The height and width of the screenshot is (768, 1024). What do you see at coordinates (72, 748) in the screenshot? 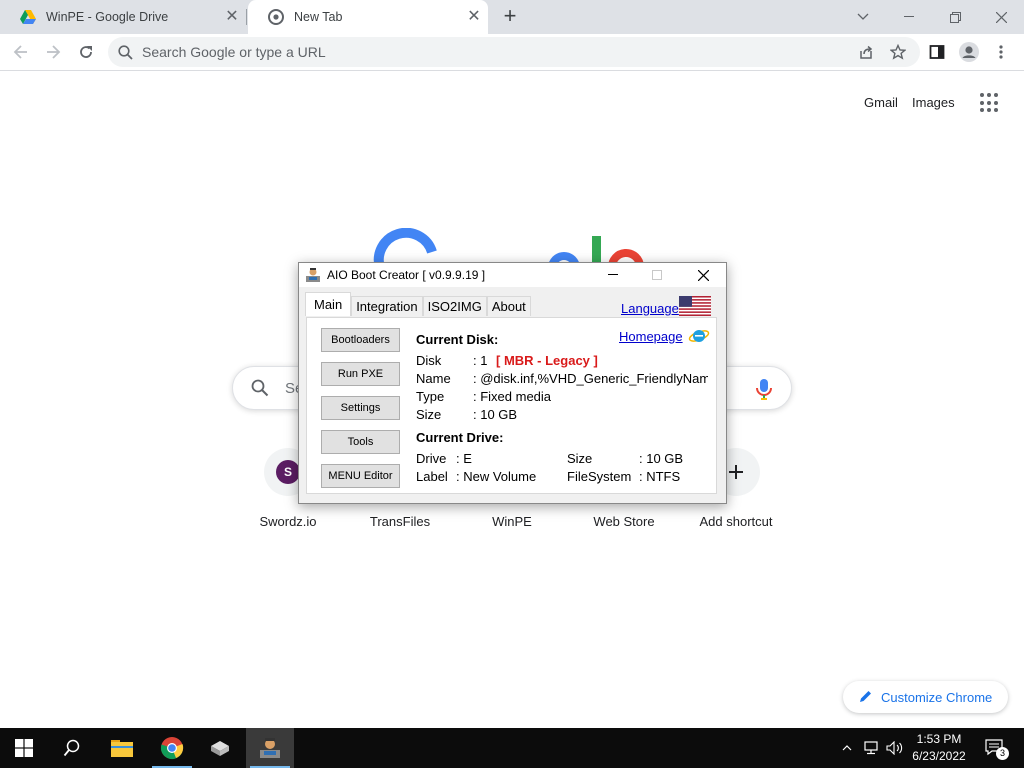
I see `taskbar-search-icon` at bounding box center [72, 748].